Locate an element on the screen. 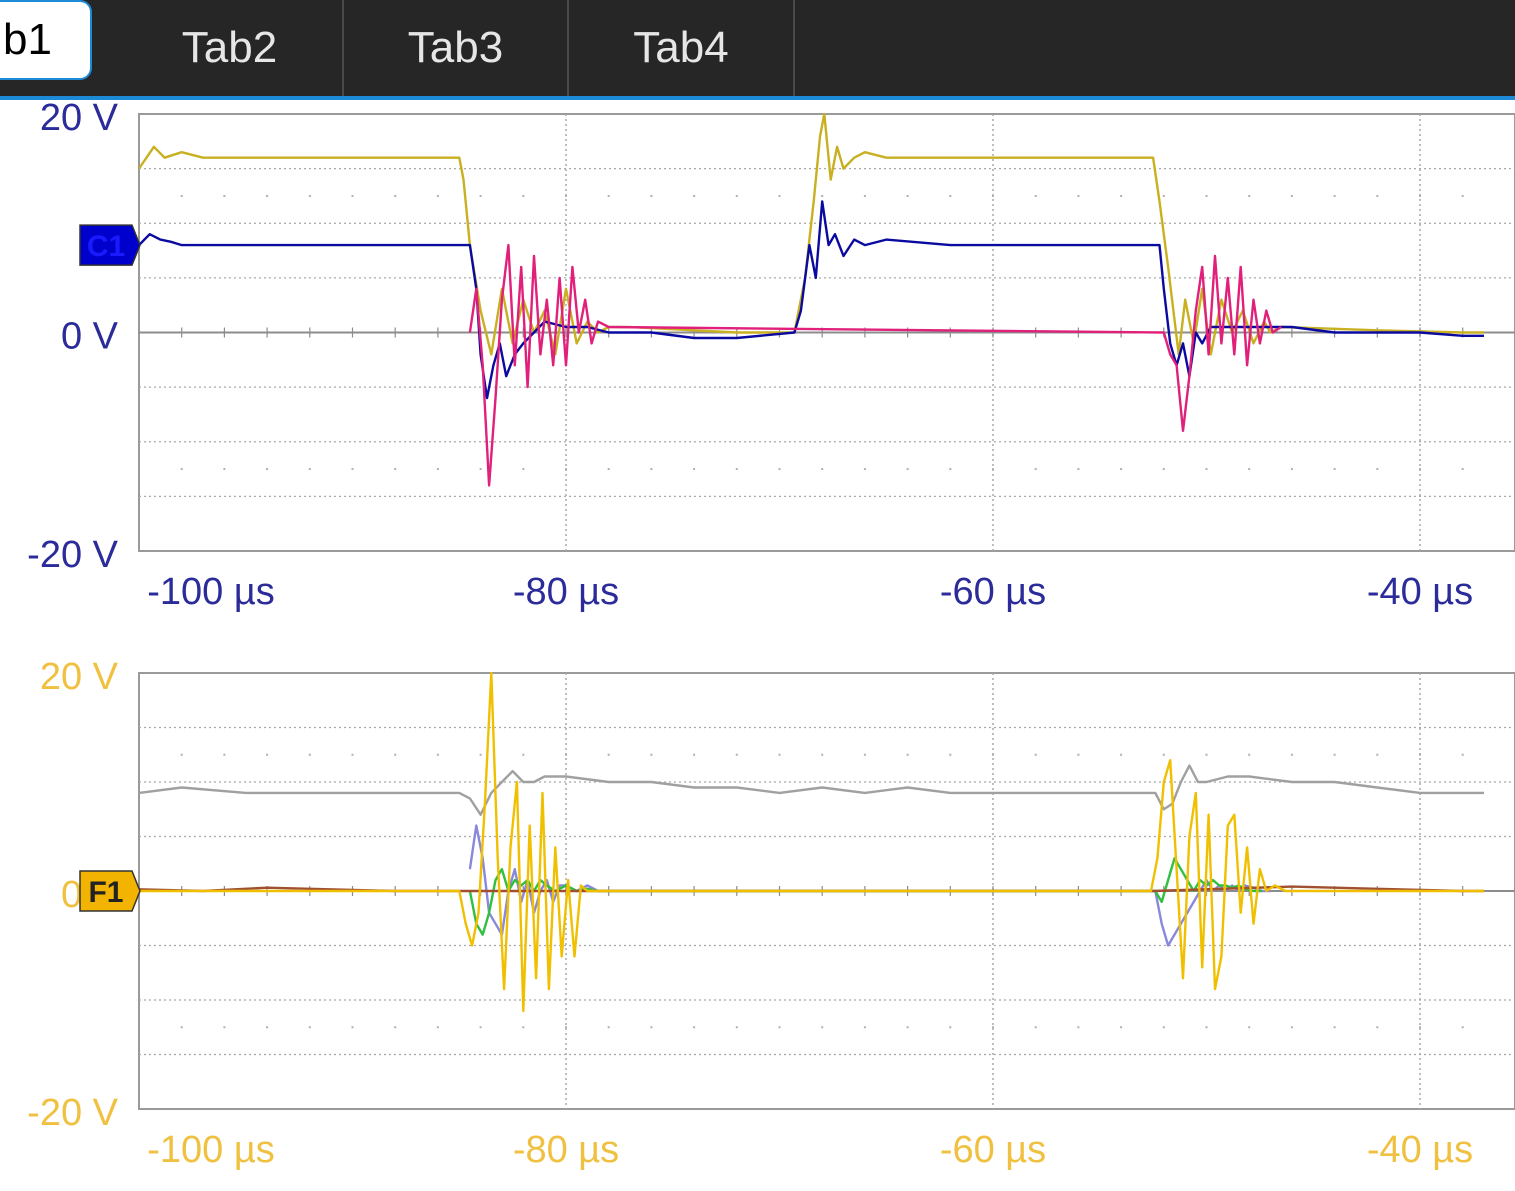  bottom-y-tick-label: 20 V is located at coordinates (79, 677).